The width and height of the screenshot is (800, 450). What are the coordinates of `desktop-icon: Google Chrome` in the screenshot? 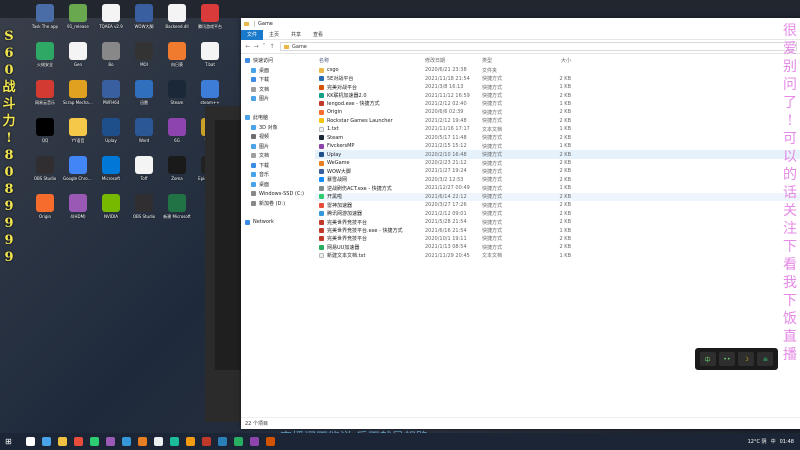 It's located at (78, 172).